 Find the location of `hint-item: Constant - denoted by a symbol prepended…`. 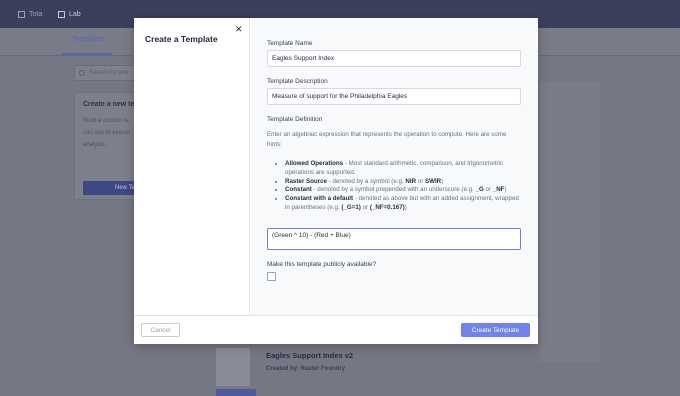

hint-item: Constant - denoted by a symbol prepended… is located at coordinates (403, 190).